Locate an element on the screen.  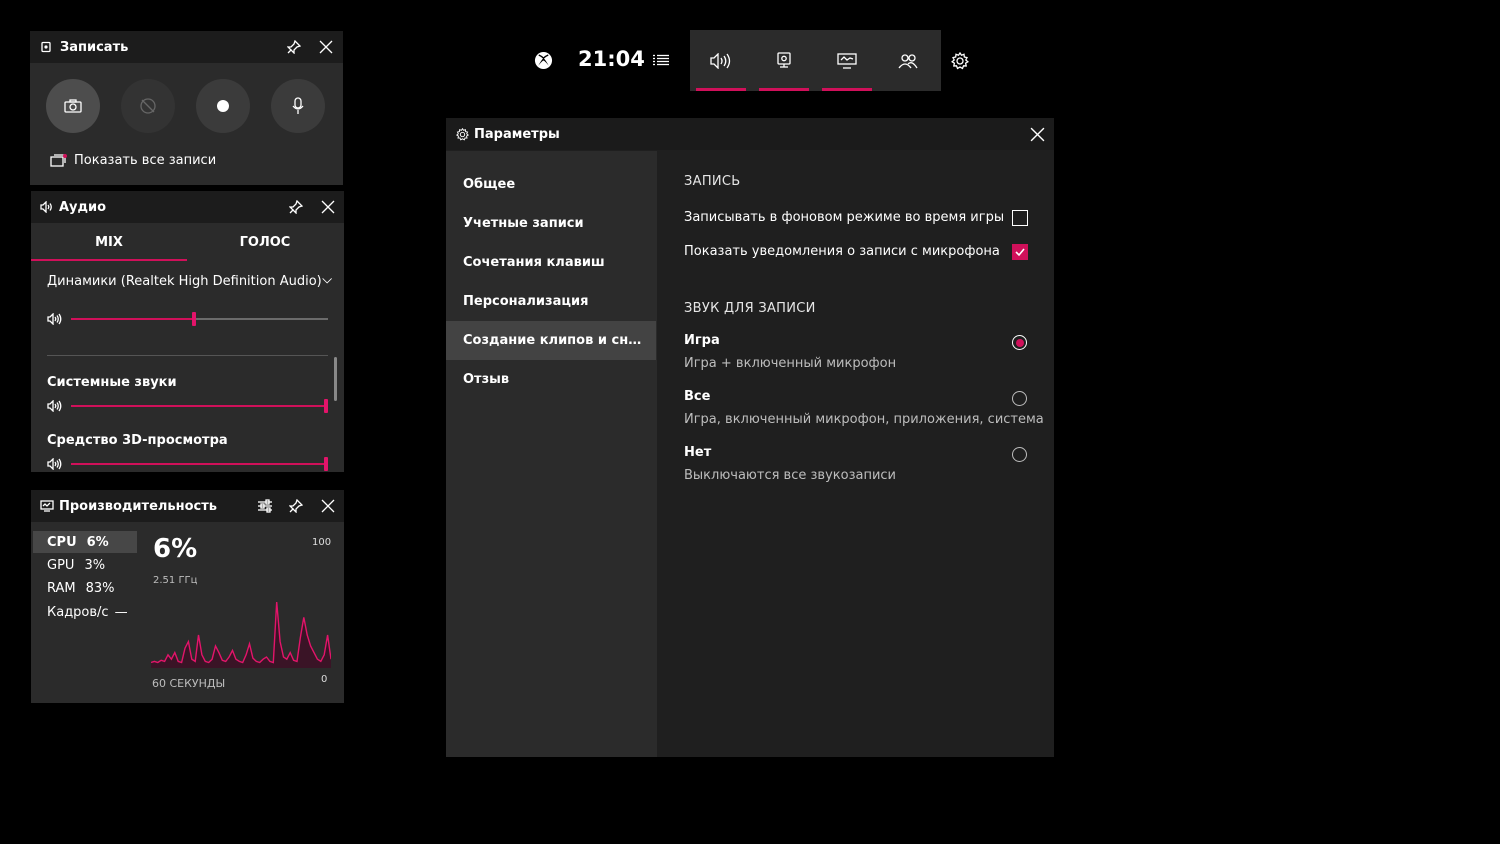
menu-icon is located at coordinates (661, 60).